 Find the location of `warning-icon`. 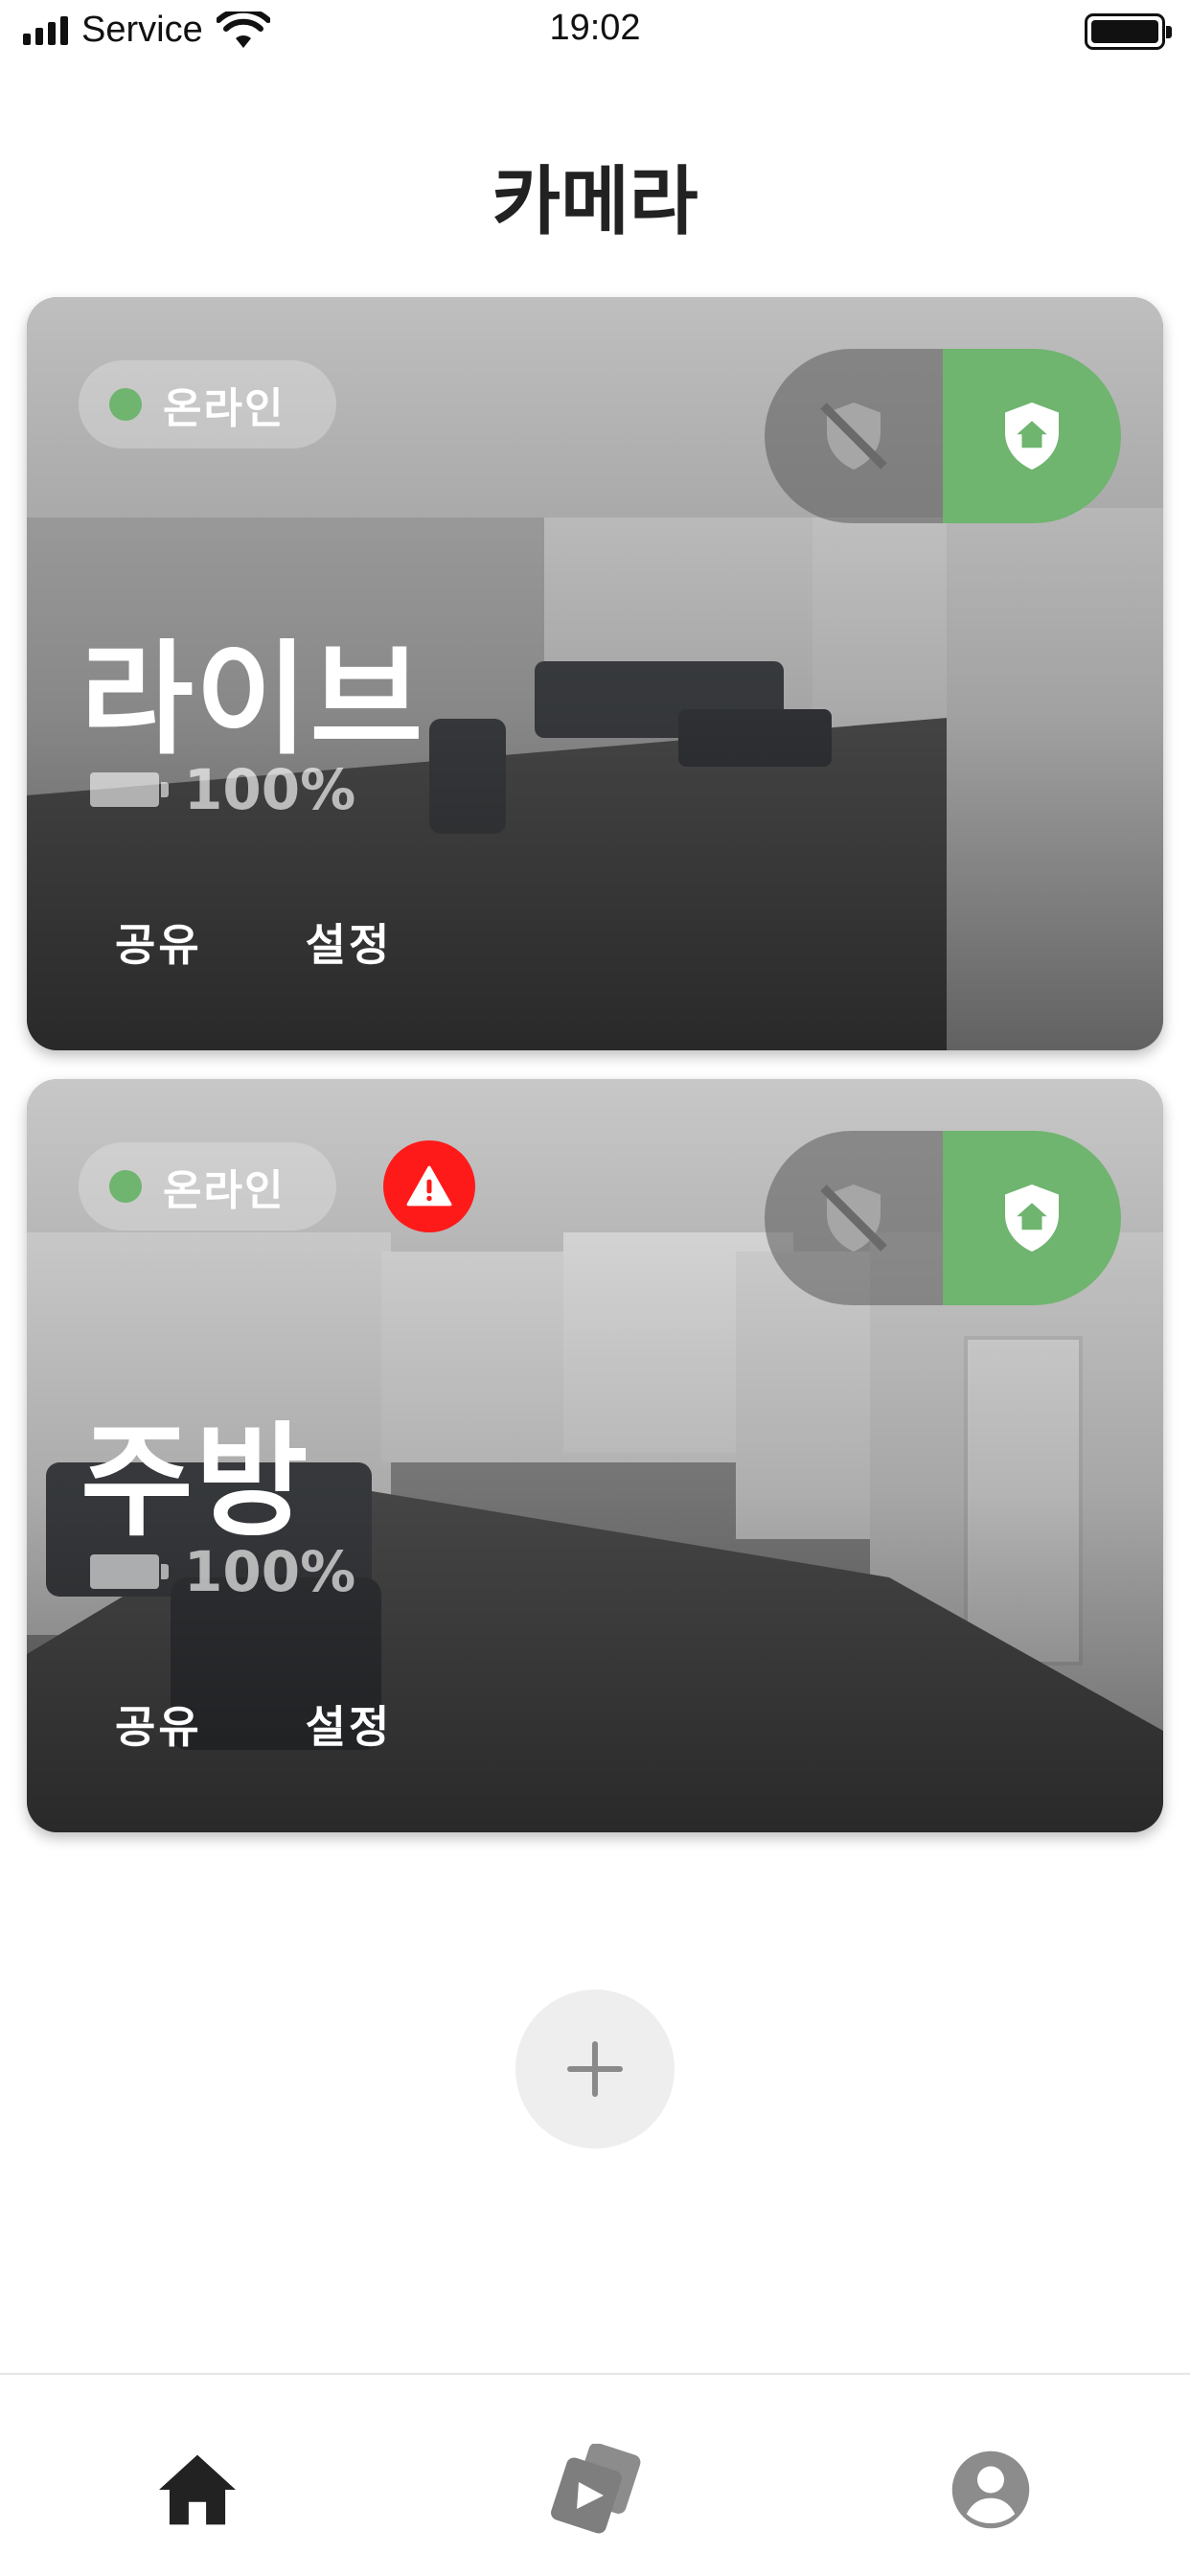

warning-icon is located at coordinates (429, 1186).